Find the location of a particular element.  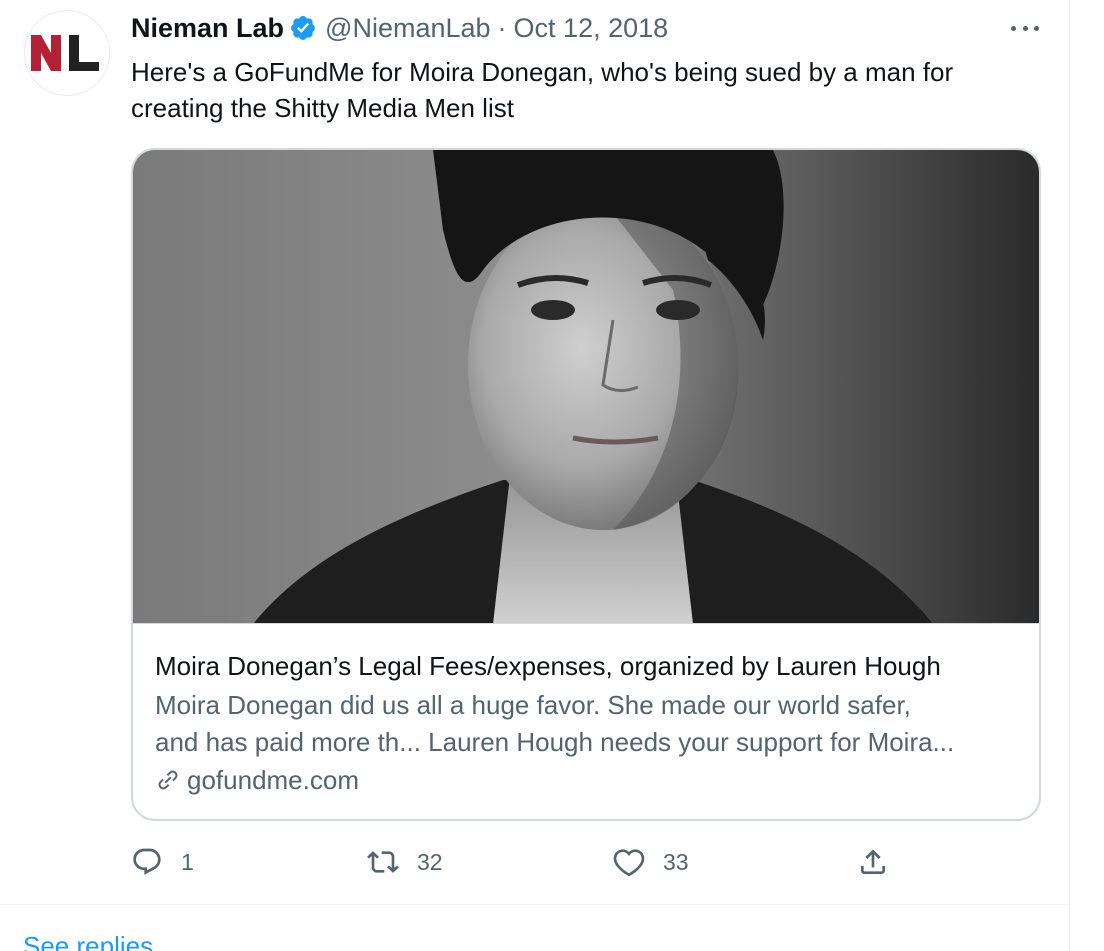

reply-button: 1 is located at coordinates (162, 862).